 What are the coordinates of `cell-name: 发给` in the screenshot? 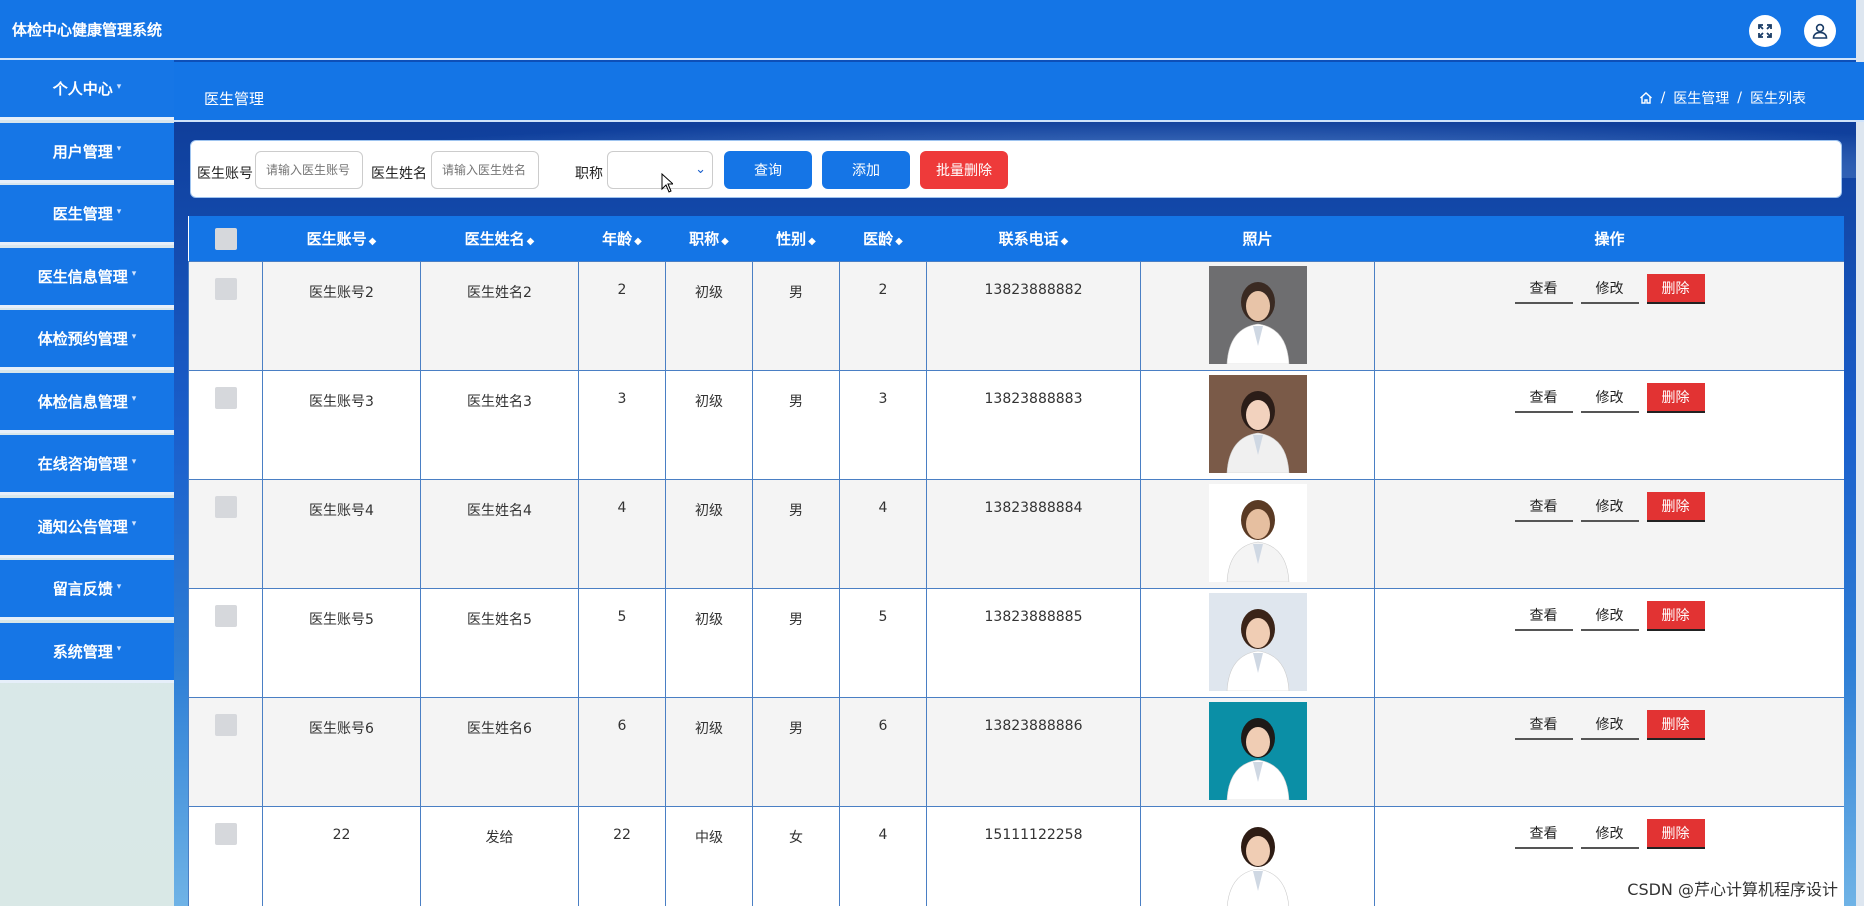 It's located at (499, 856).